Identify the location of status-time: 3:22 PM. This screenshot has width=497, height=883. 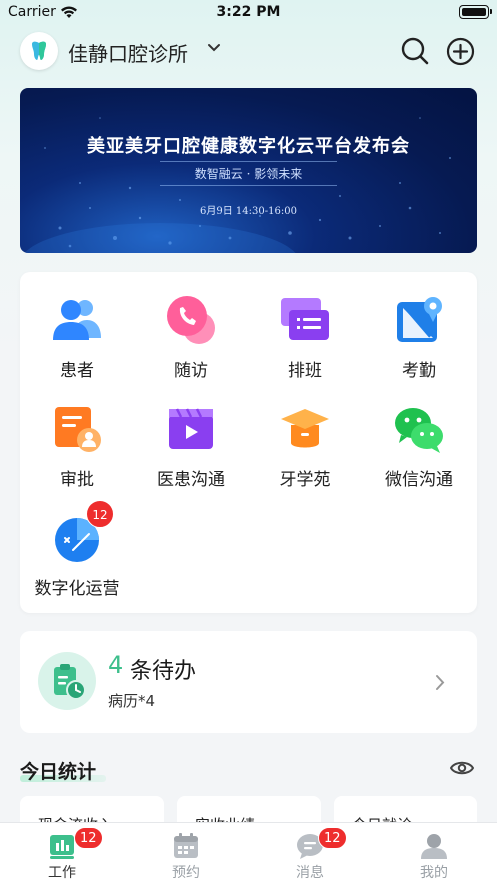
(248, 12).